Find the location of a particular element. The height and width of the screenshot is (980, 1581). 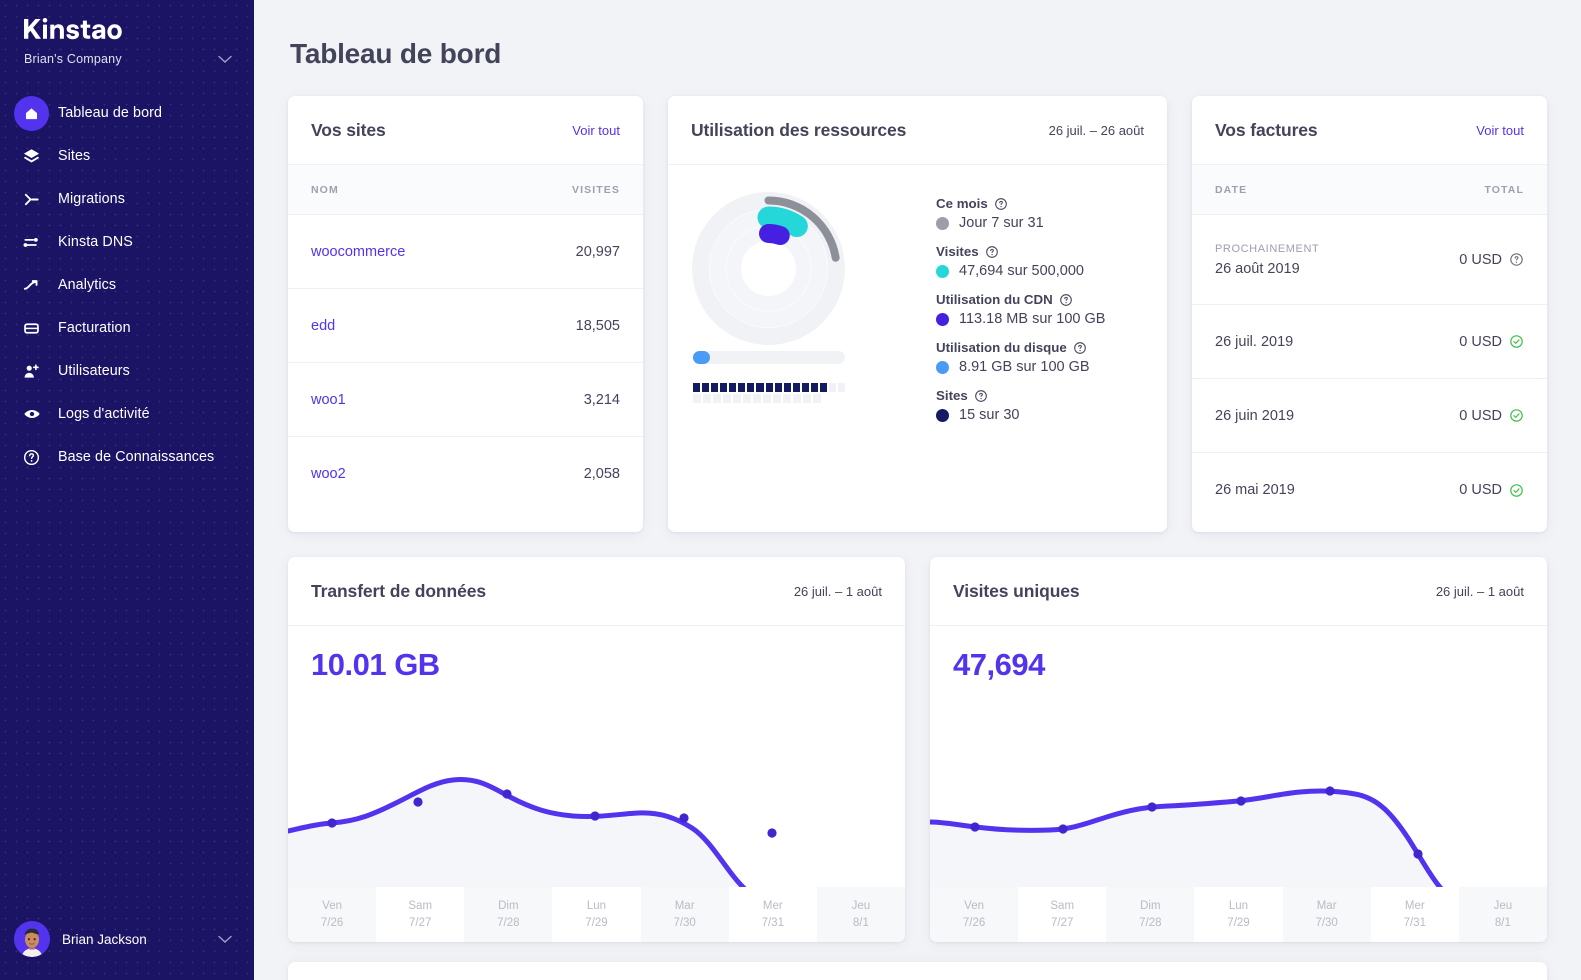

table-row: 26 juin 2019 0 USD is located at coordinates (1369, 416).